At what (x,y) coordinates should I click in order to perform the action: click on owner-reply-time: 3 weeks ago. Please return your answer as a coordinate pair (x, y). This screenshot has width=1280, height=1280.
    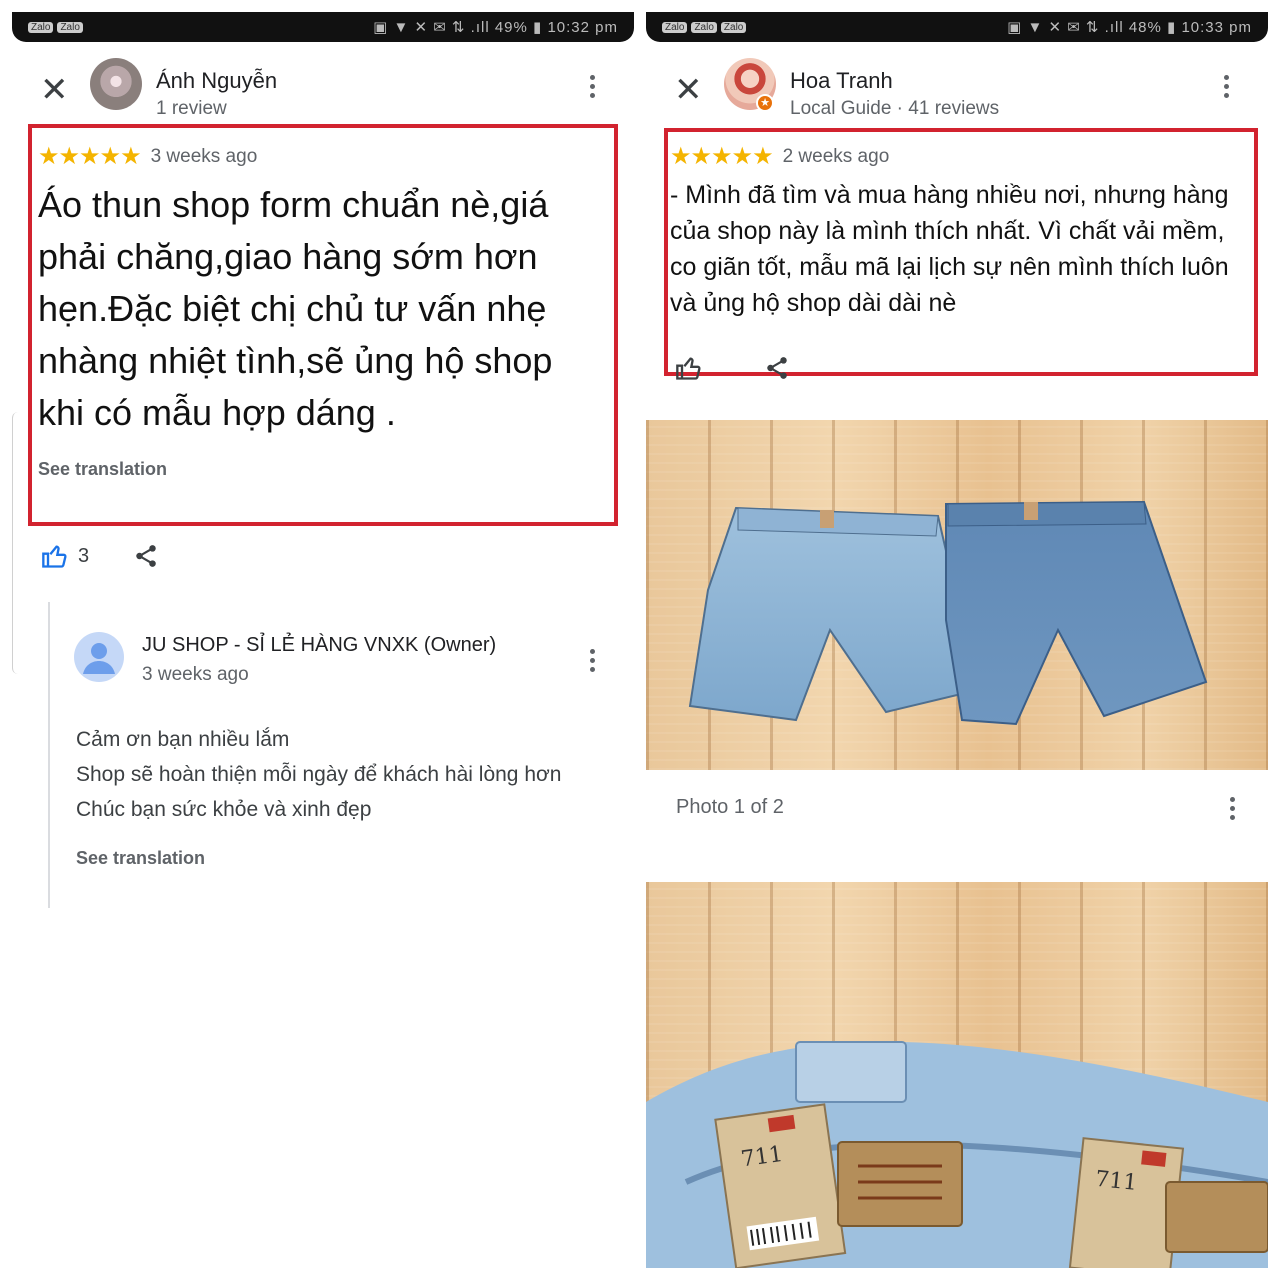
    Looking at the image, I should click on (195, 674).